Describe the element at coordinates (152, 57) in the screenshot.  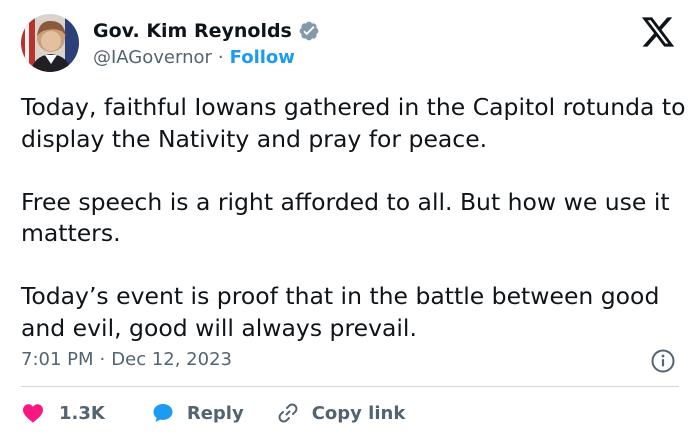
I see `author-handle: @IAGovernor` at that location.